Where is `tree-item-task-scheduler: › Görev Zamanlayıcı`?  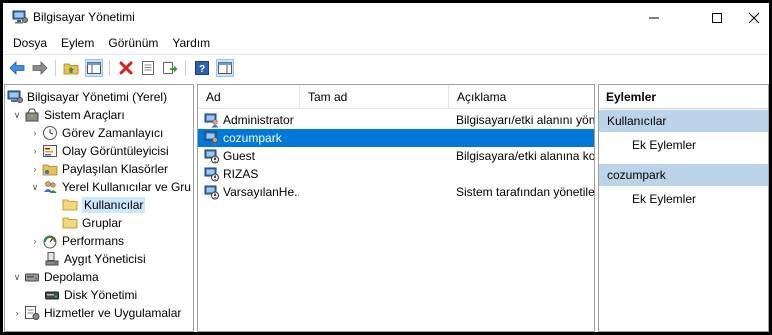 tree-item-task-scheduler: › Görev Zamanlayıcı is located at coordinates (95, 133).